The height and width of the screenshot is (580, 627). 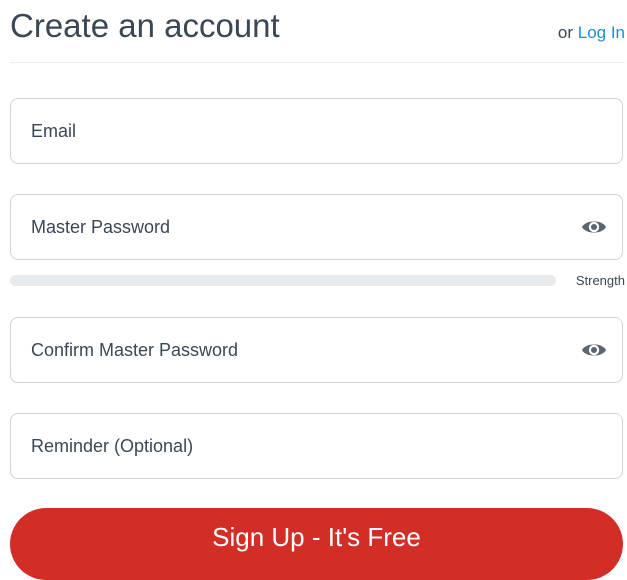 What do you see at coordinates (283, 280) in the screenshot?
I see `strength-bar` at bounding box center [283, 280].